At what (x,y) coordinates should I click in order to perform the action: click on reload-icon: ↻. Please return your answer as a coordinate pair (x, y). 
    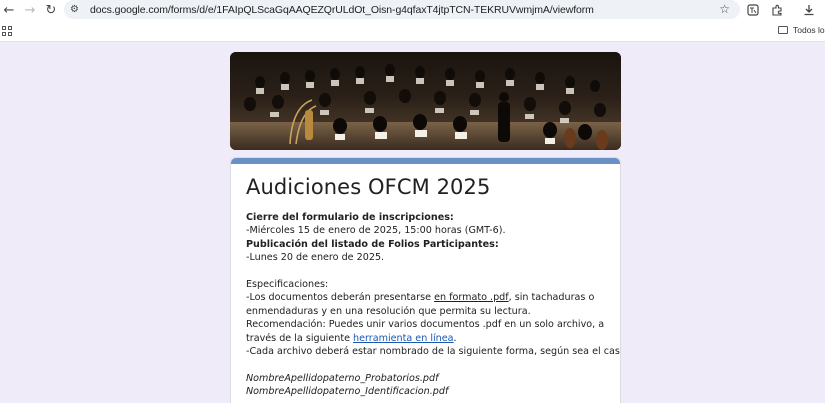
    Looking at the image, I should click on (51, 10).